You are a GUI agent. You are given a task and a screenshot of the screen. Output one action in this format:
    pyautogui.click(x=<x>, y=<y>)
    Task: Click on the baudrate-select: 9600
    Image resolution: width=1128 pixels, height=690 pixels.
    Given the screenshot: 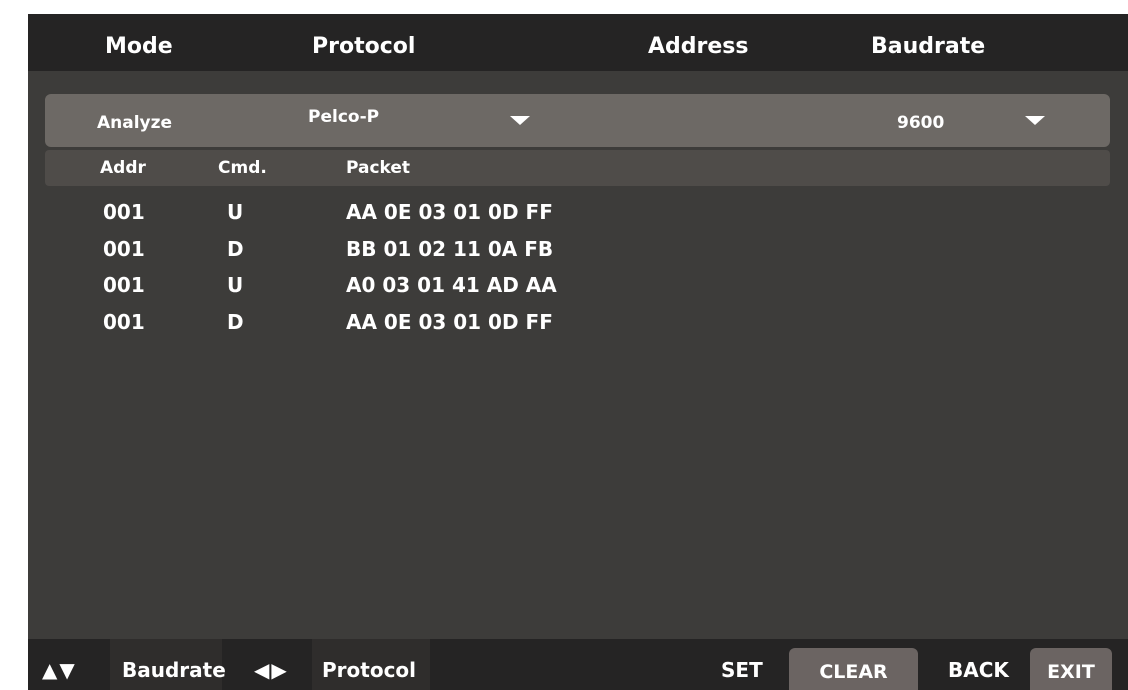 What is the action you would take?
    pyautogui.click(x=920, y=123)
    